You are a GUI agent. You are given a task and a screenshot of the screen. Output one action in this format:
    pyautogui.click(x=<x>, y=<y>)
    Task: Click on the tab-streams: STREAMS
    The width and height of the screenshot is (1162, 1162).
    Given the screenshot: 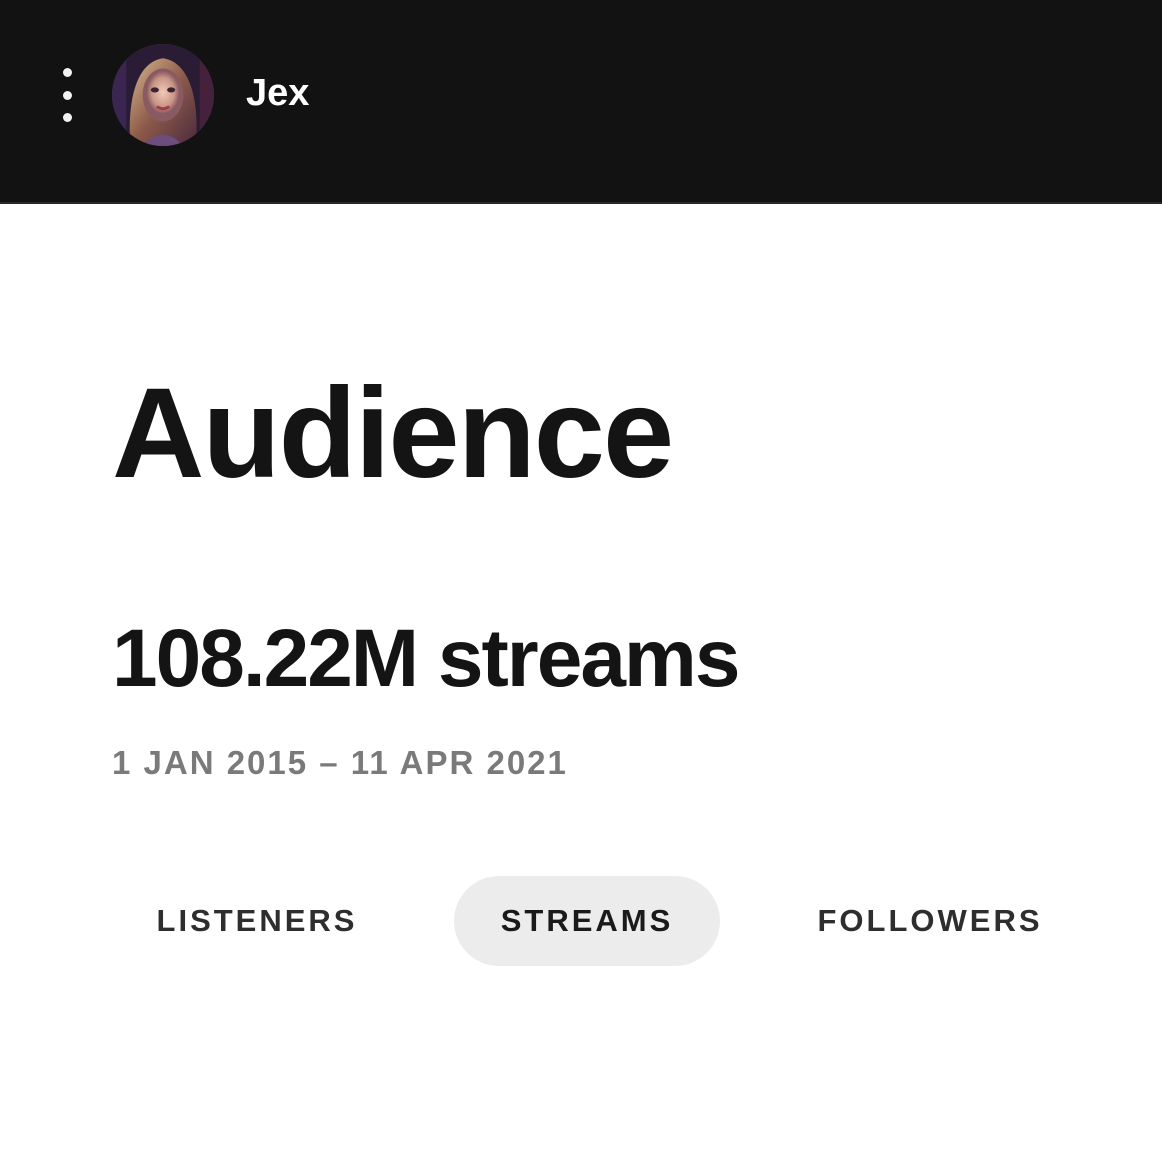 What is the action you would take?
    pyautogui.click(x=587, y=921)
    